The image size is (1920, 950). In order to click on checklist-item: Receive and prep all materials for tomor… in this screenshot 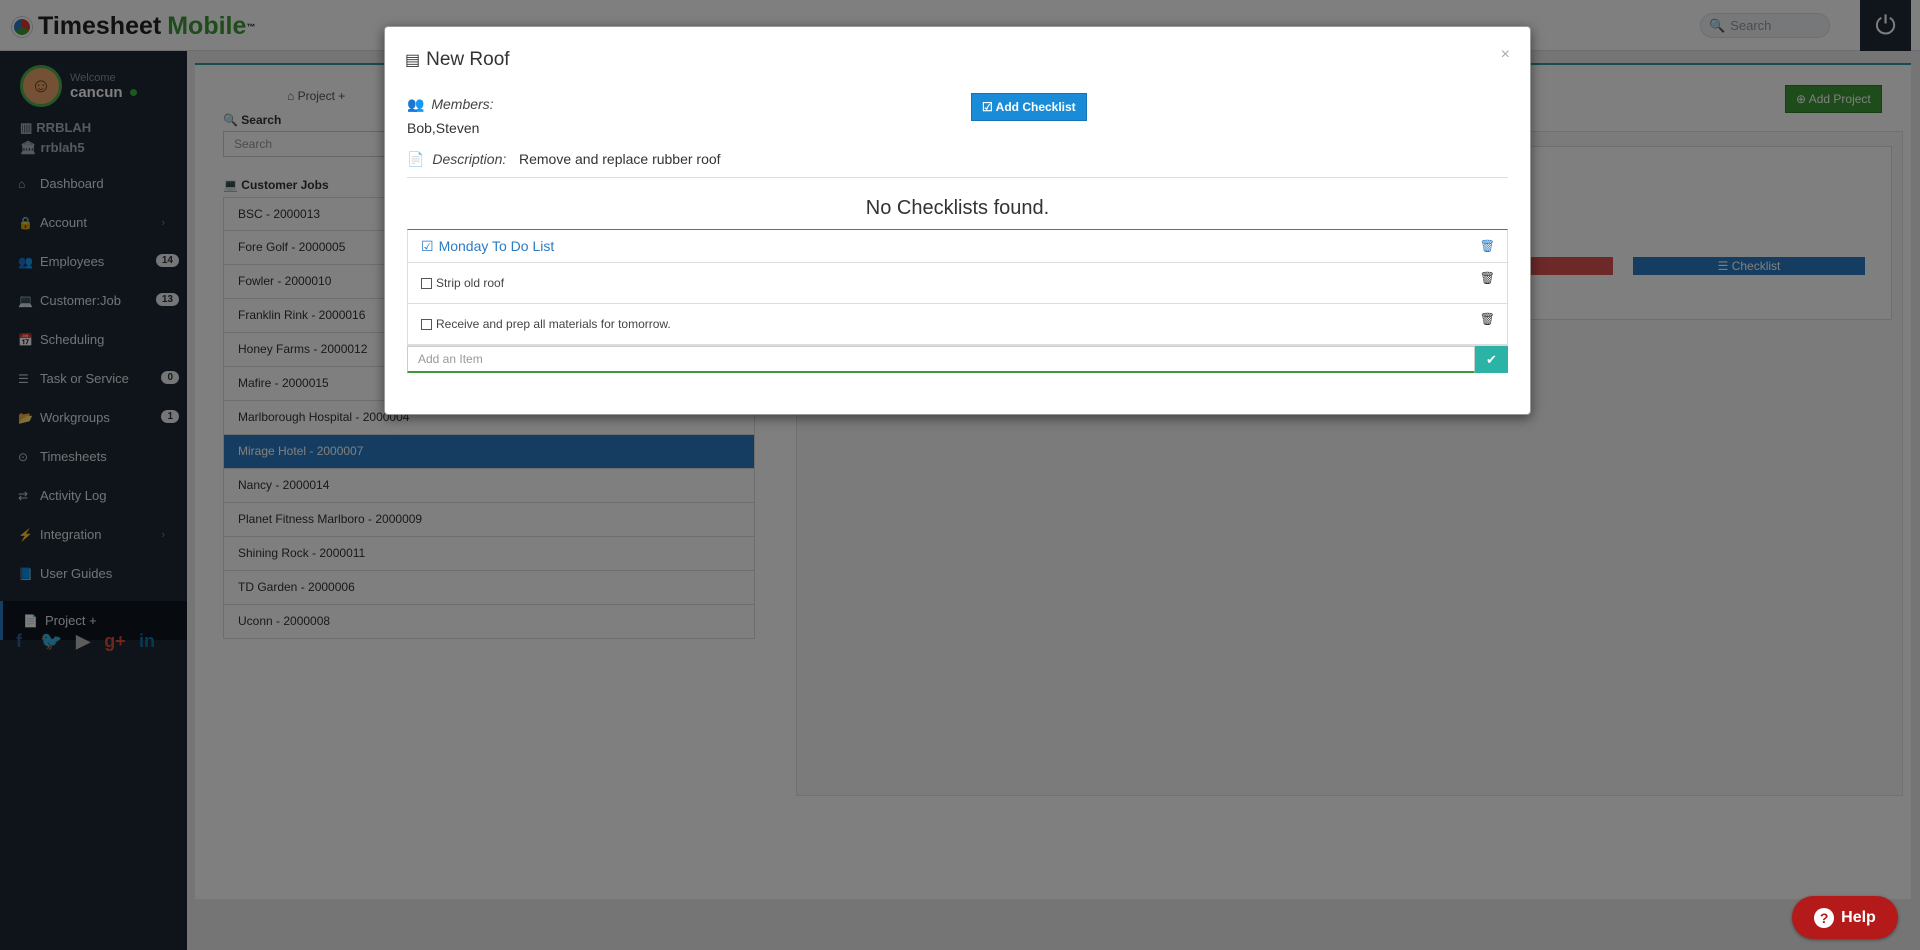, I will do `click(957, 324)`.